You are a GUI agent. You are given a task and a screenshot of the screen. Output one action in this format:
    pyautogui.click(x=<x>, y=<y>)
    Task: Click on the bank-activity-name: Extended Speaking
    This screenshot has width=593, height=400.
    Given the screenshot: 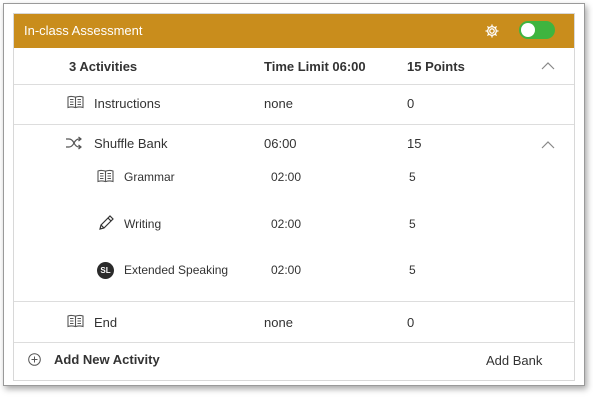 What is the action you would take?
    pyautogui.click(x=176, y=270)
    